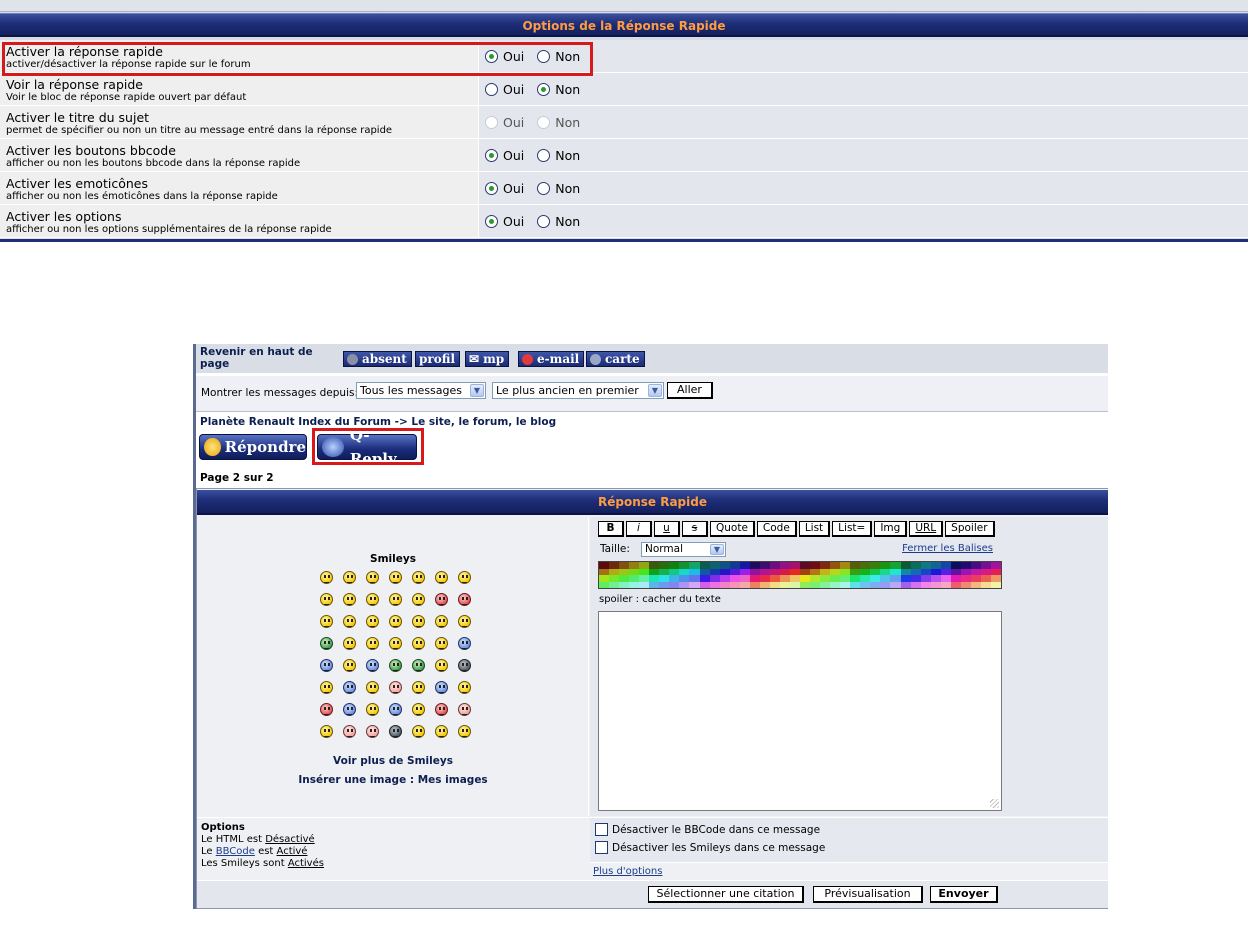 This screenshot has height=929, width=1248. I want to click on back-to-top-link: Revenir en haut de page, so click(265, 358).